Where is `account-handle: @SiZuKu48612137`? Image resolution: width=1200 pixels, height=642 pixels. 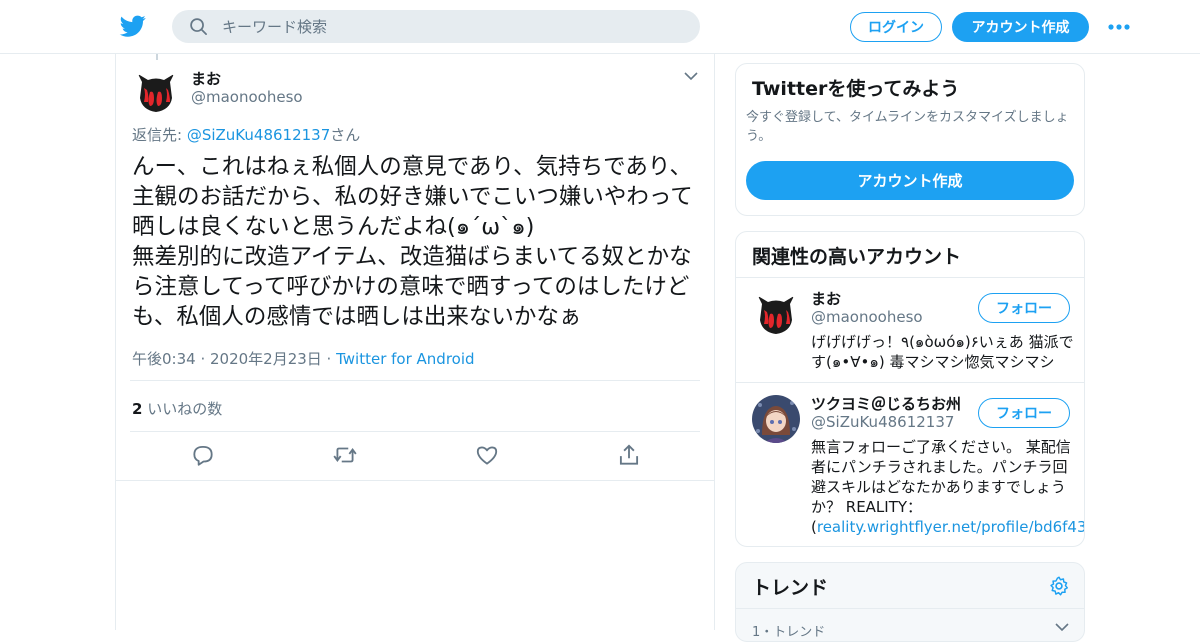 account-handle: @SiZuKu48612137 is located at coordinates (882, 422).